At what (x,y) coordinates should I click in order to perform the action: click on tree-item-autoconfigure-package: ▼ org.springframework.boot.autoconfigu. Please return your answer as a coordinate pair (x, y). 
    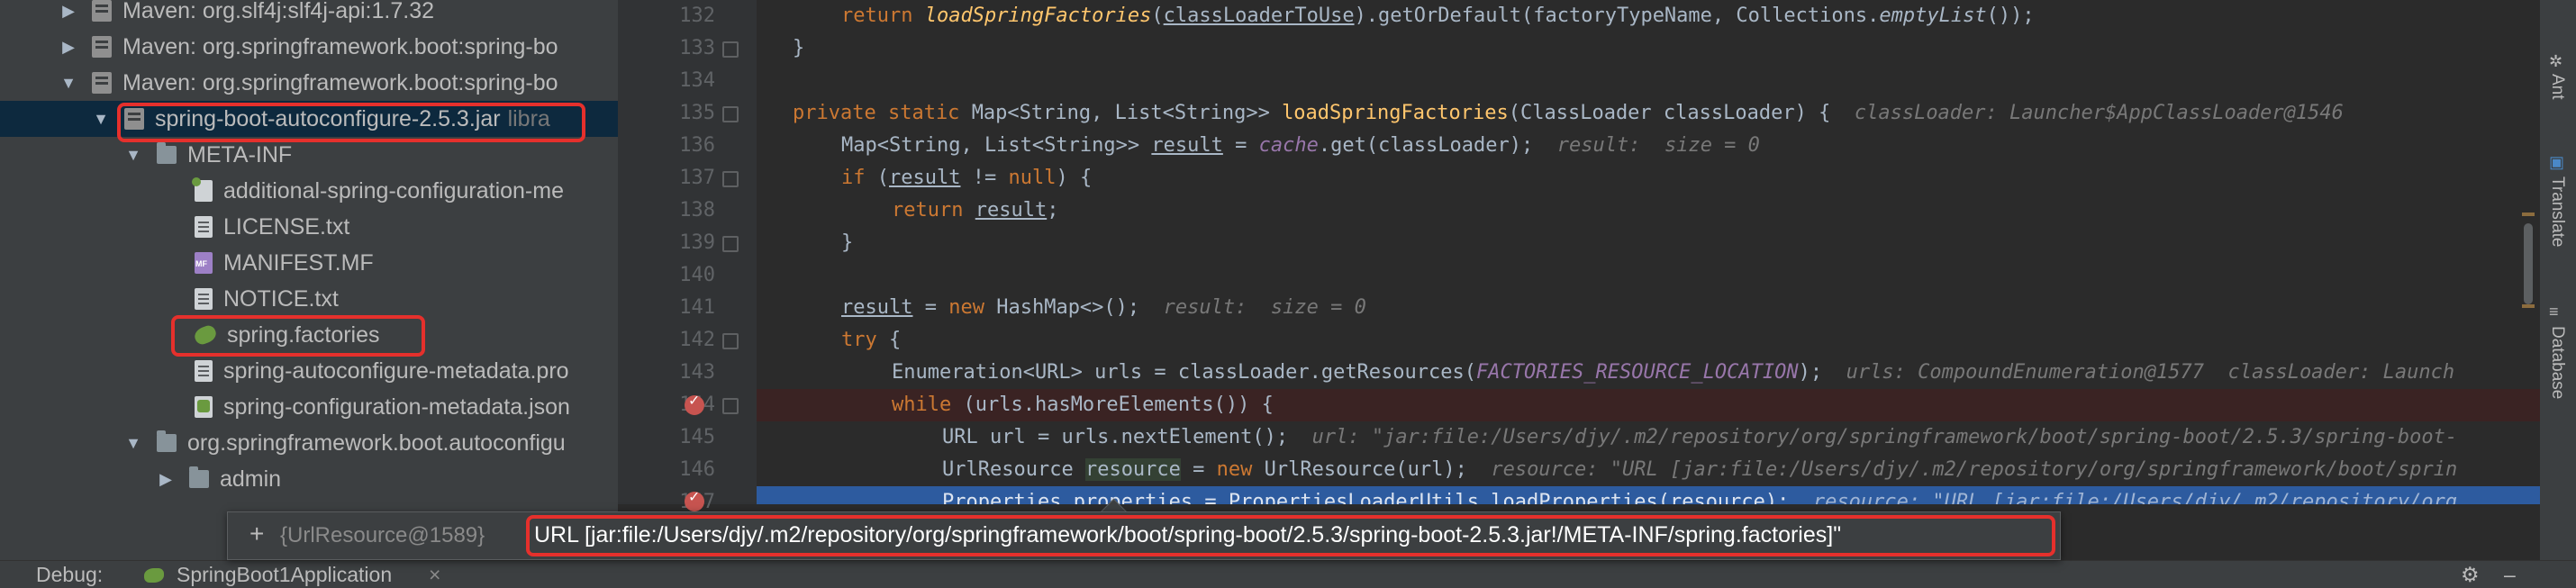
    Looking at the image, I should click on (309, 443).